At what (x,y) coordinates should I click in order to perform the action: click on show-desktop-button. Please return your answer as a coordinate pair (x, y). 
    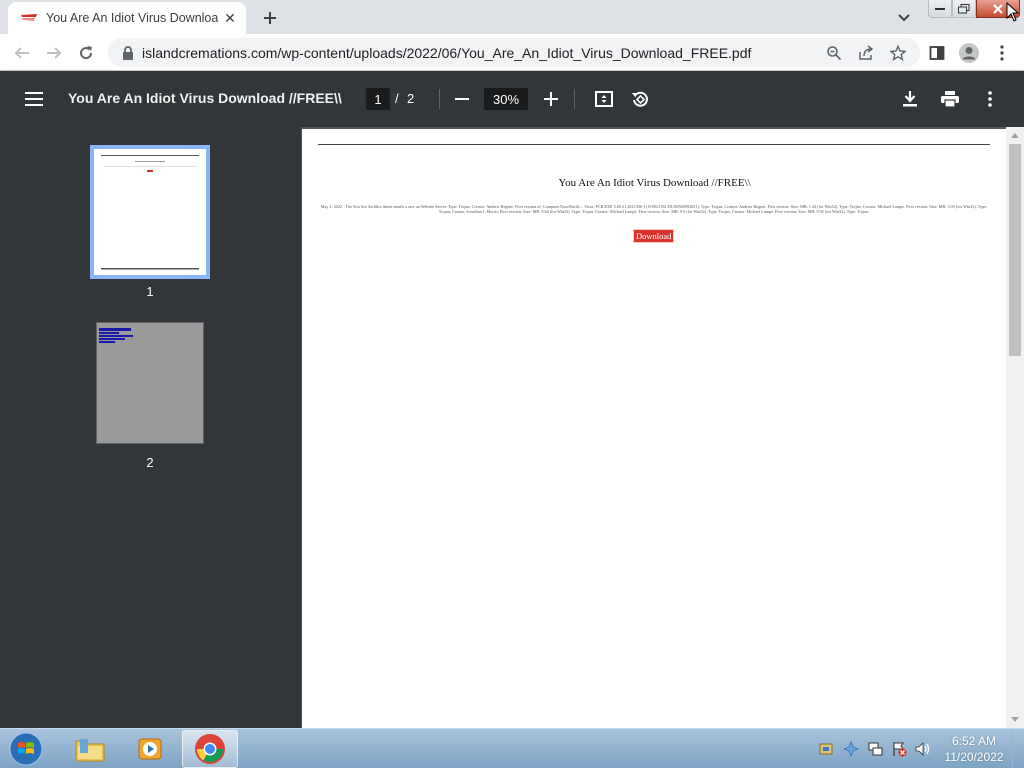
    Looking at the image, I should click on (1018, 748).